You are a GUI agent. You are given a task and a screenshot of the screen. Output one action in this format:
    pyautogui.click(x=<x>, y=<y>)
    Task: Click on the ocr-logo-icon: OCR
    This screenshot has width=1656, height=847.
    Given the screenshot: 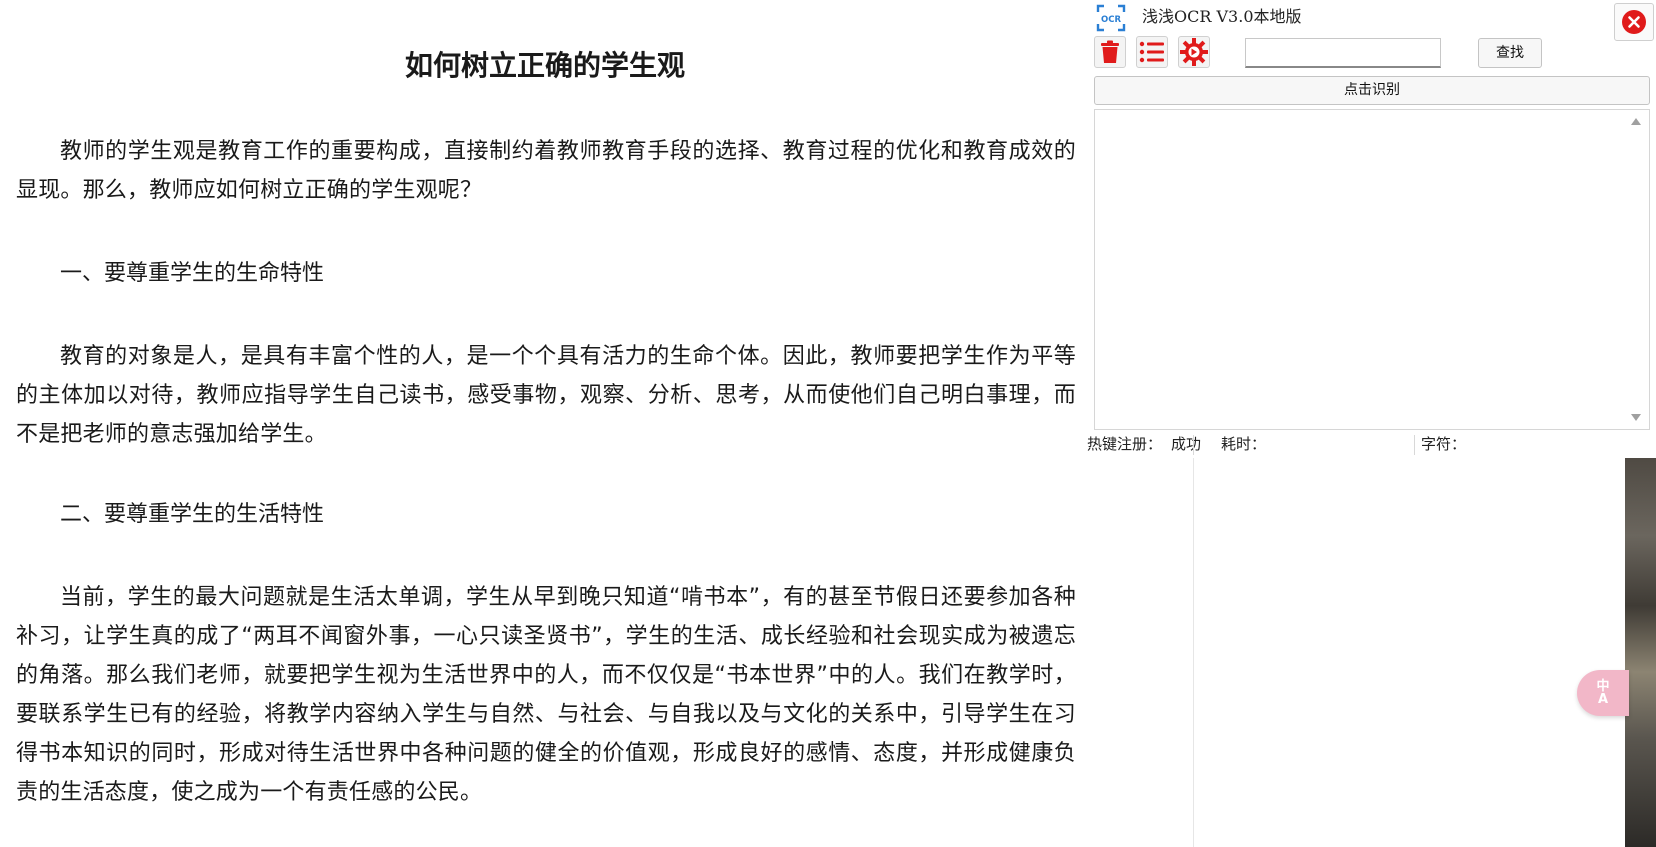 What is the action you would take?
    pyautogui.click(x=1111, y=18)
    